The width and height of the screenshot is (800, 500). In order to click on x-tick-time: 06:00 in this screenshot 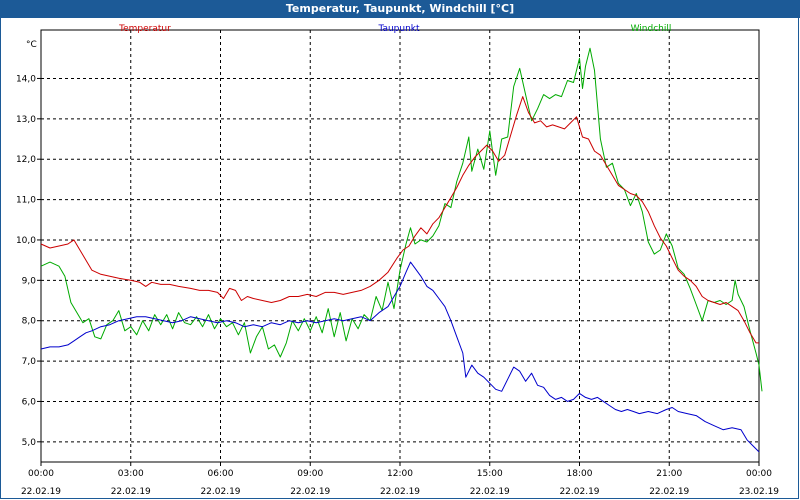, I will do `click(221, 474)`.